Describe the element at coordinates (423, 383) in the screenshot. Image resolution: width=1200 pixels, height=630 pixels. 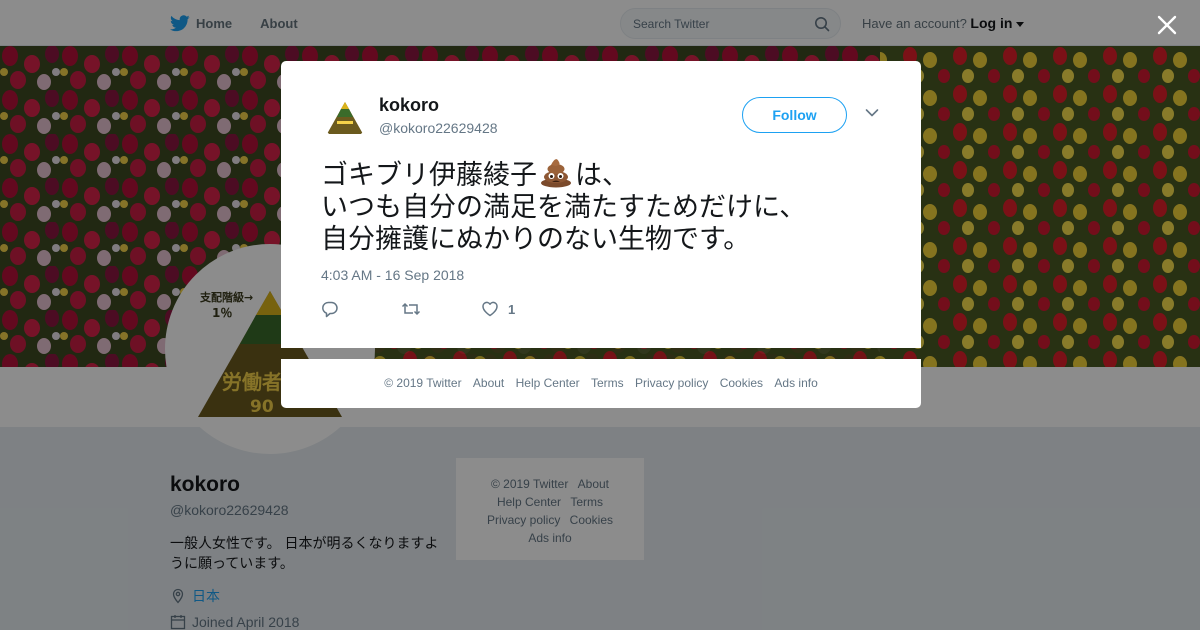
I see `modal-footer-copyright: © 2019 Twitter` at that location.